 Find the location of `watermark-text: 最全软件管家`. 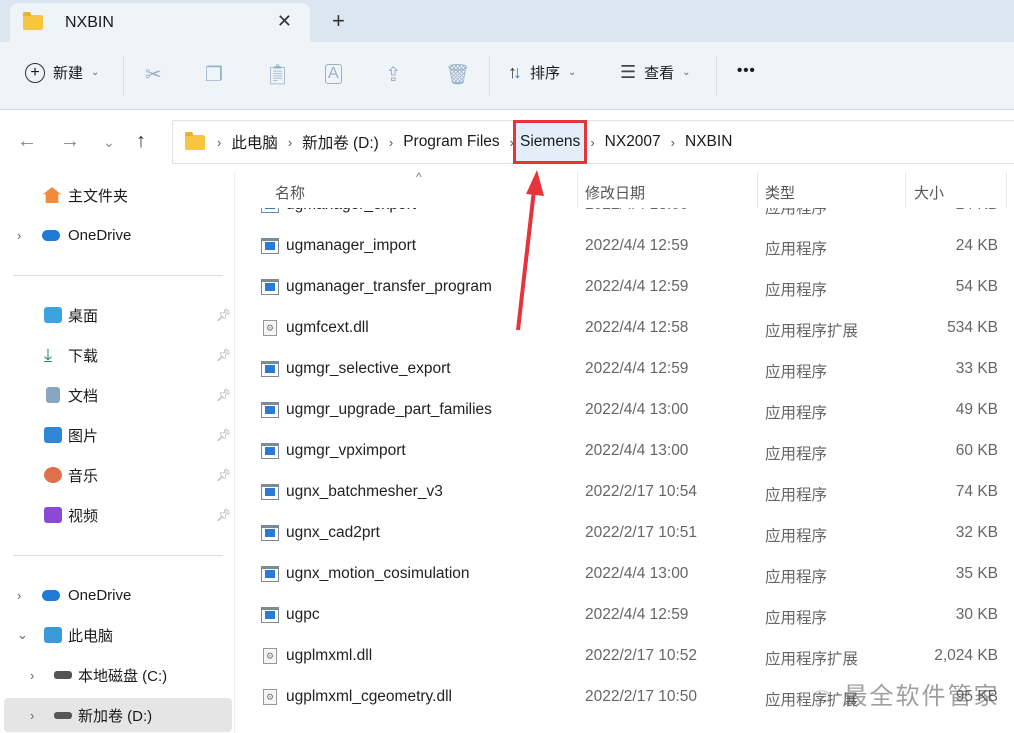

watermark-text: 最全软件管家 is located at coordinates (921, 696).